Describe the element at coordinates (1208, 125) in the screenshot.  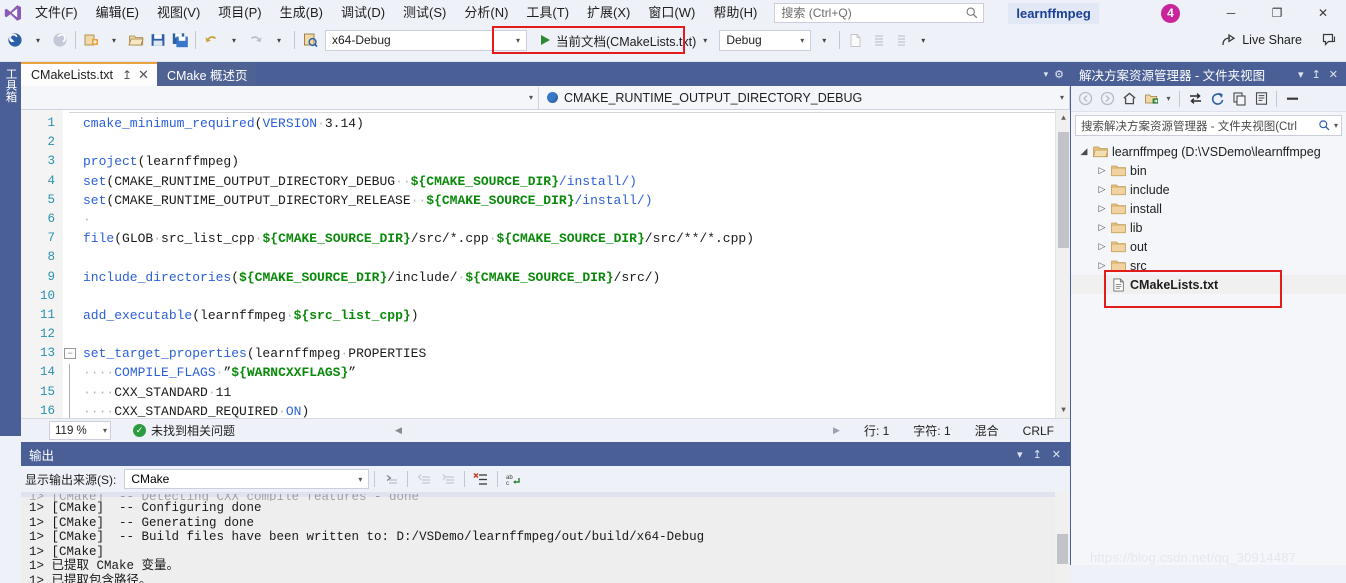
I see `solution-explorer-search: 搜索解决方案资源管理器 - 文件夹视图(Ctrl ▾` at that location.